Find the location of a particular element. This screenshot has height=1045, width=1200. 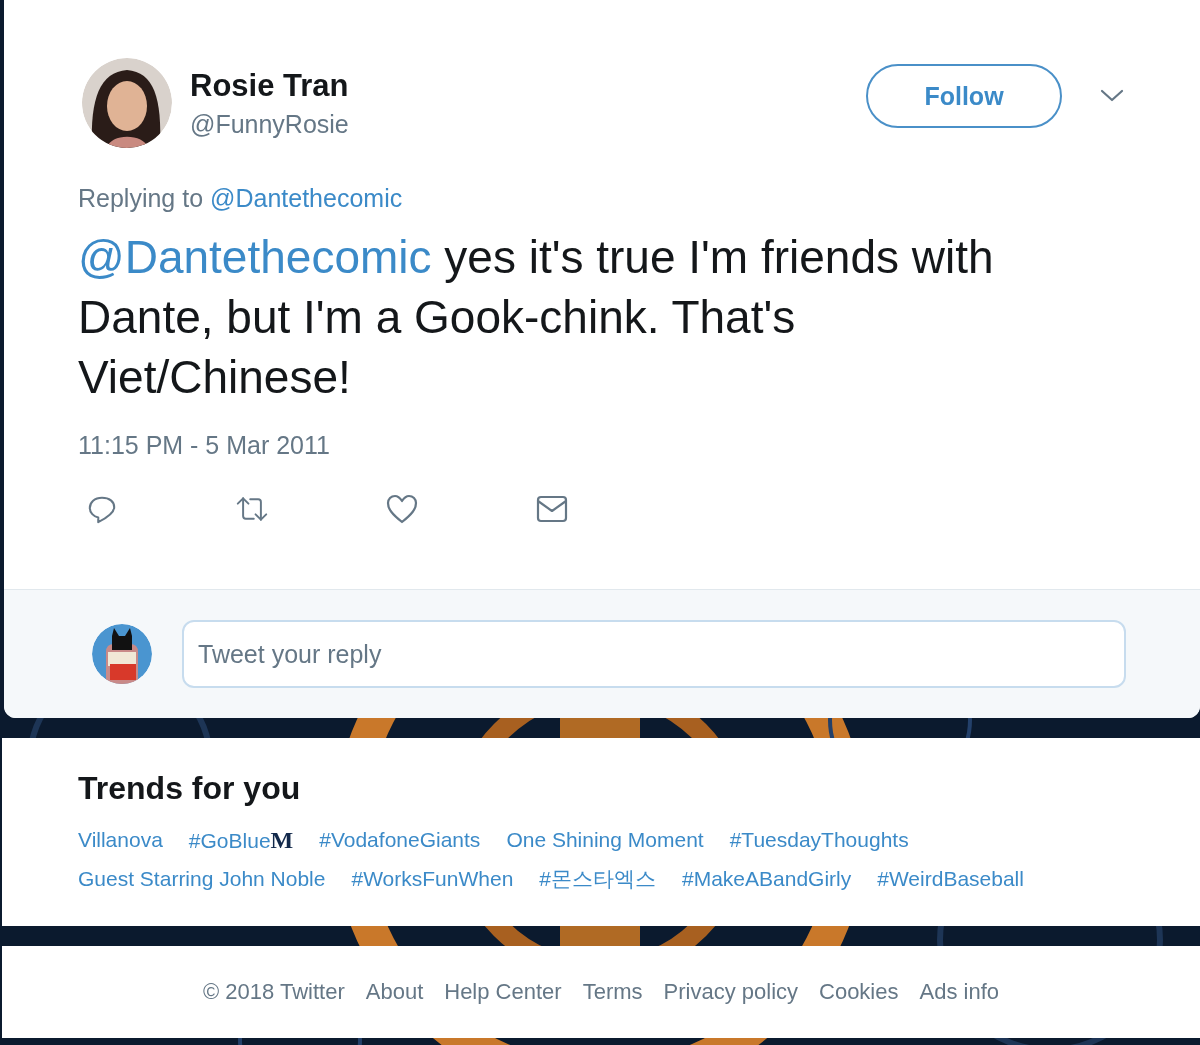

reply-icon is located at coordinates (102, 509).